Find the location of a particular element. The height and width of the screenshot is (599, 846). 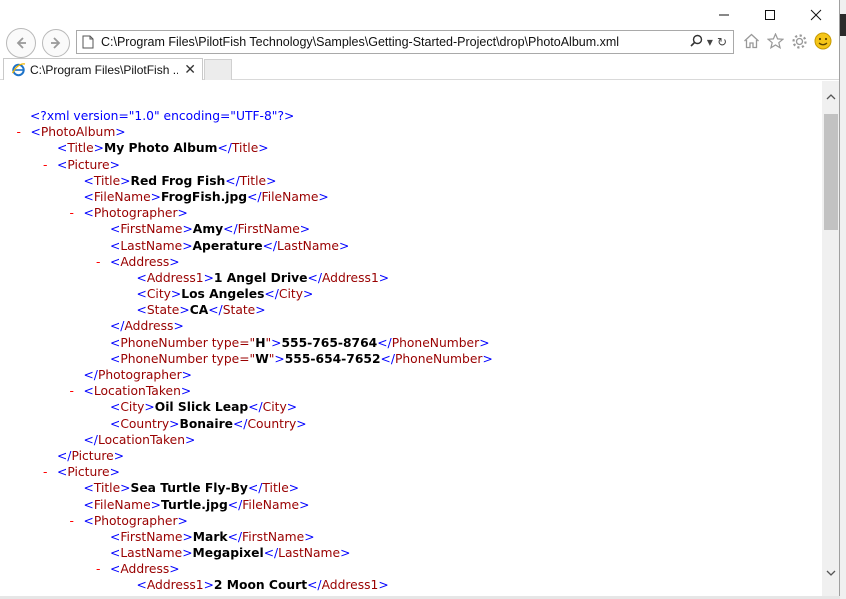

smiley-feedback-icon is located at coordinates (823, 41).